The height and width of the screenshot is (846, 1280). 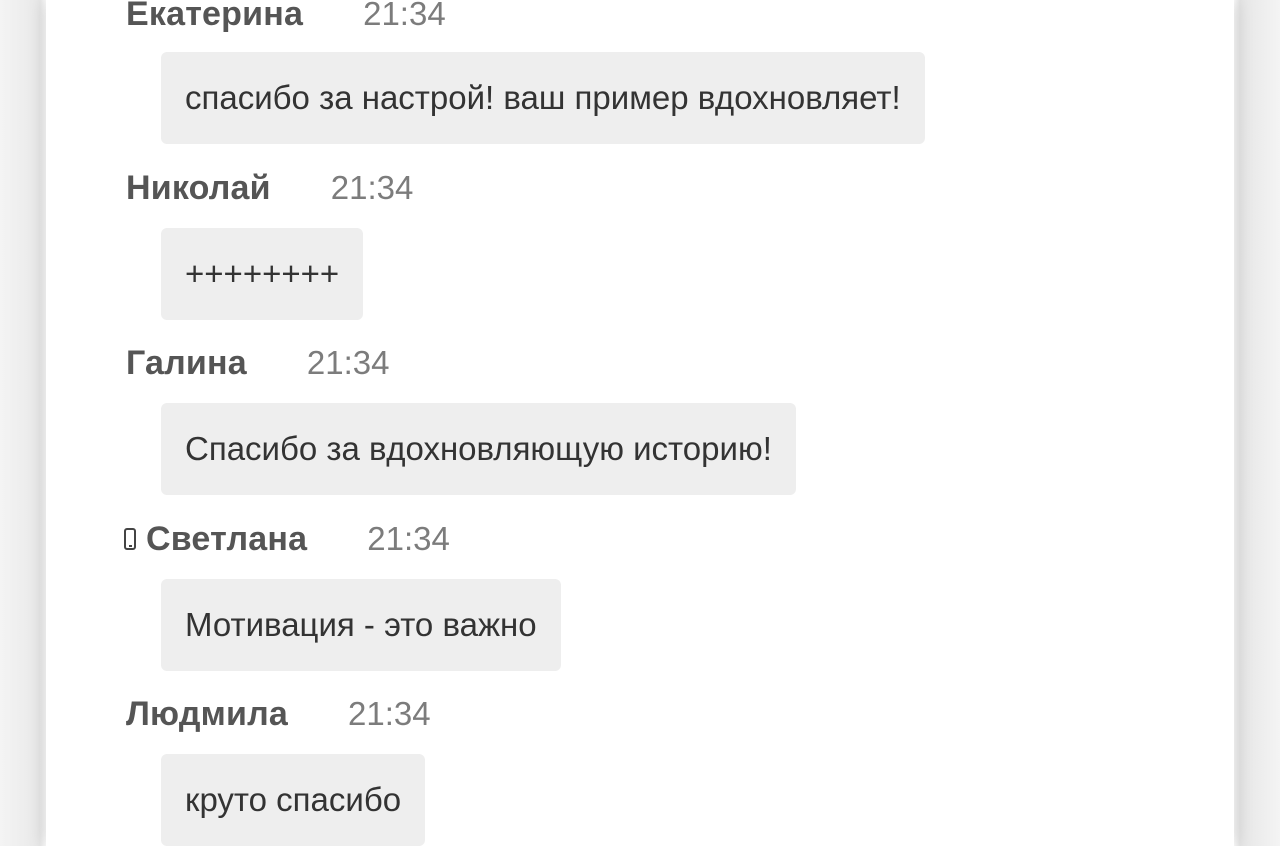 I want to click on message-header: Екатерина 21:34, so click(x=286, y=17).